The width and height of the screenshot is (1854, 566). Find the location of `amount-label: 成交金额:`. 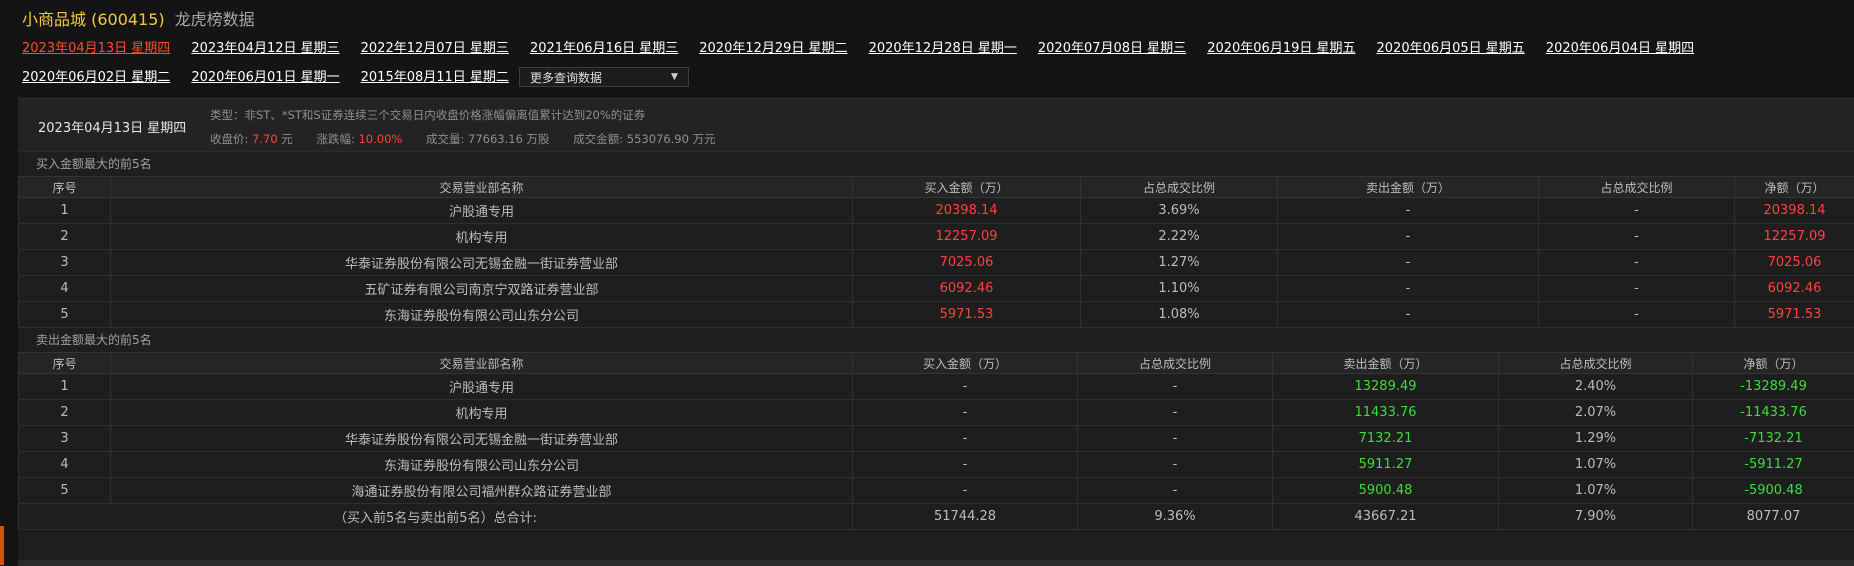

amount-label: 成交金额: is located at coordinates (598, 139).